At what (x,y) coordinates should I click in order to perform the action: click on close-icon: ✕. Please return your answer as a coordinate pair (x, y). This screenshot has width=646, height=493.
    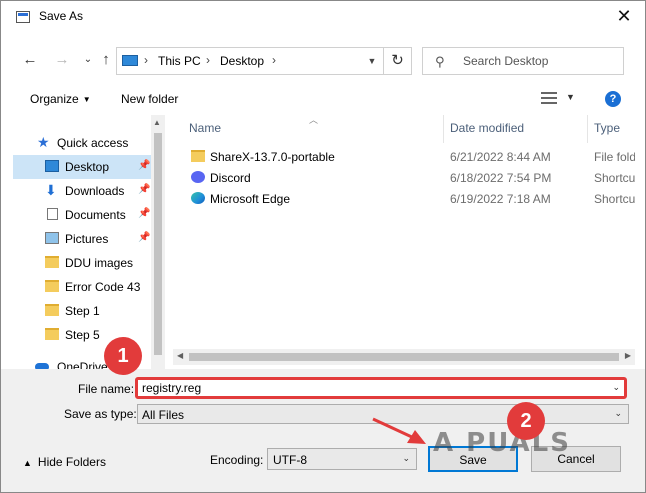
    Looking at the image, I should click on (624, 16).